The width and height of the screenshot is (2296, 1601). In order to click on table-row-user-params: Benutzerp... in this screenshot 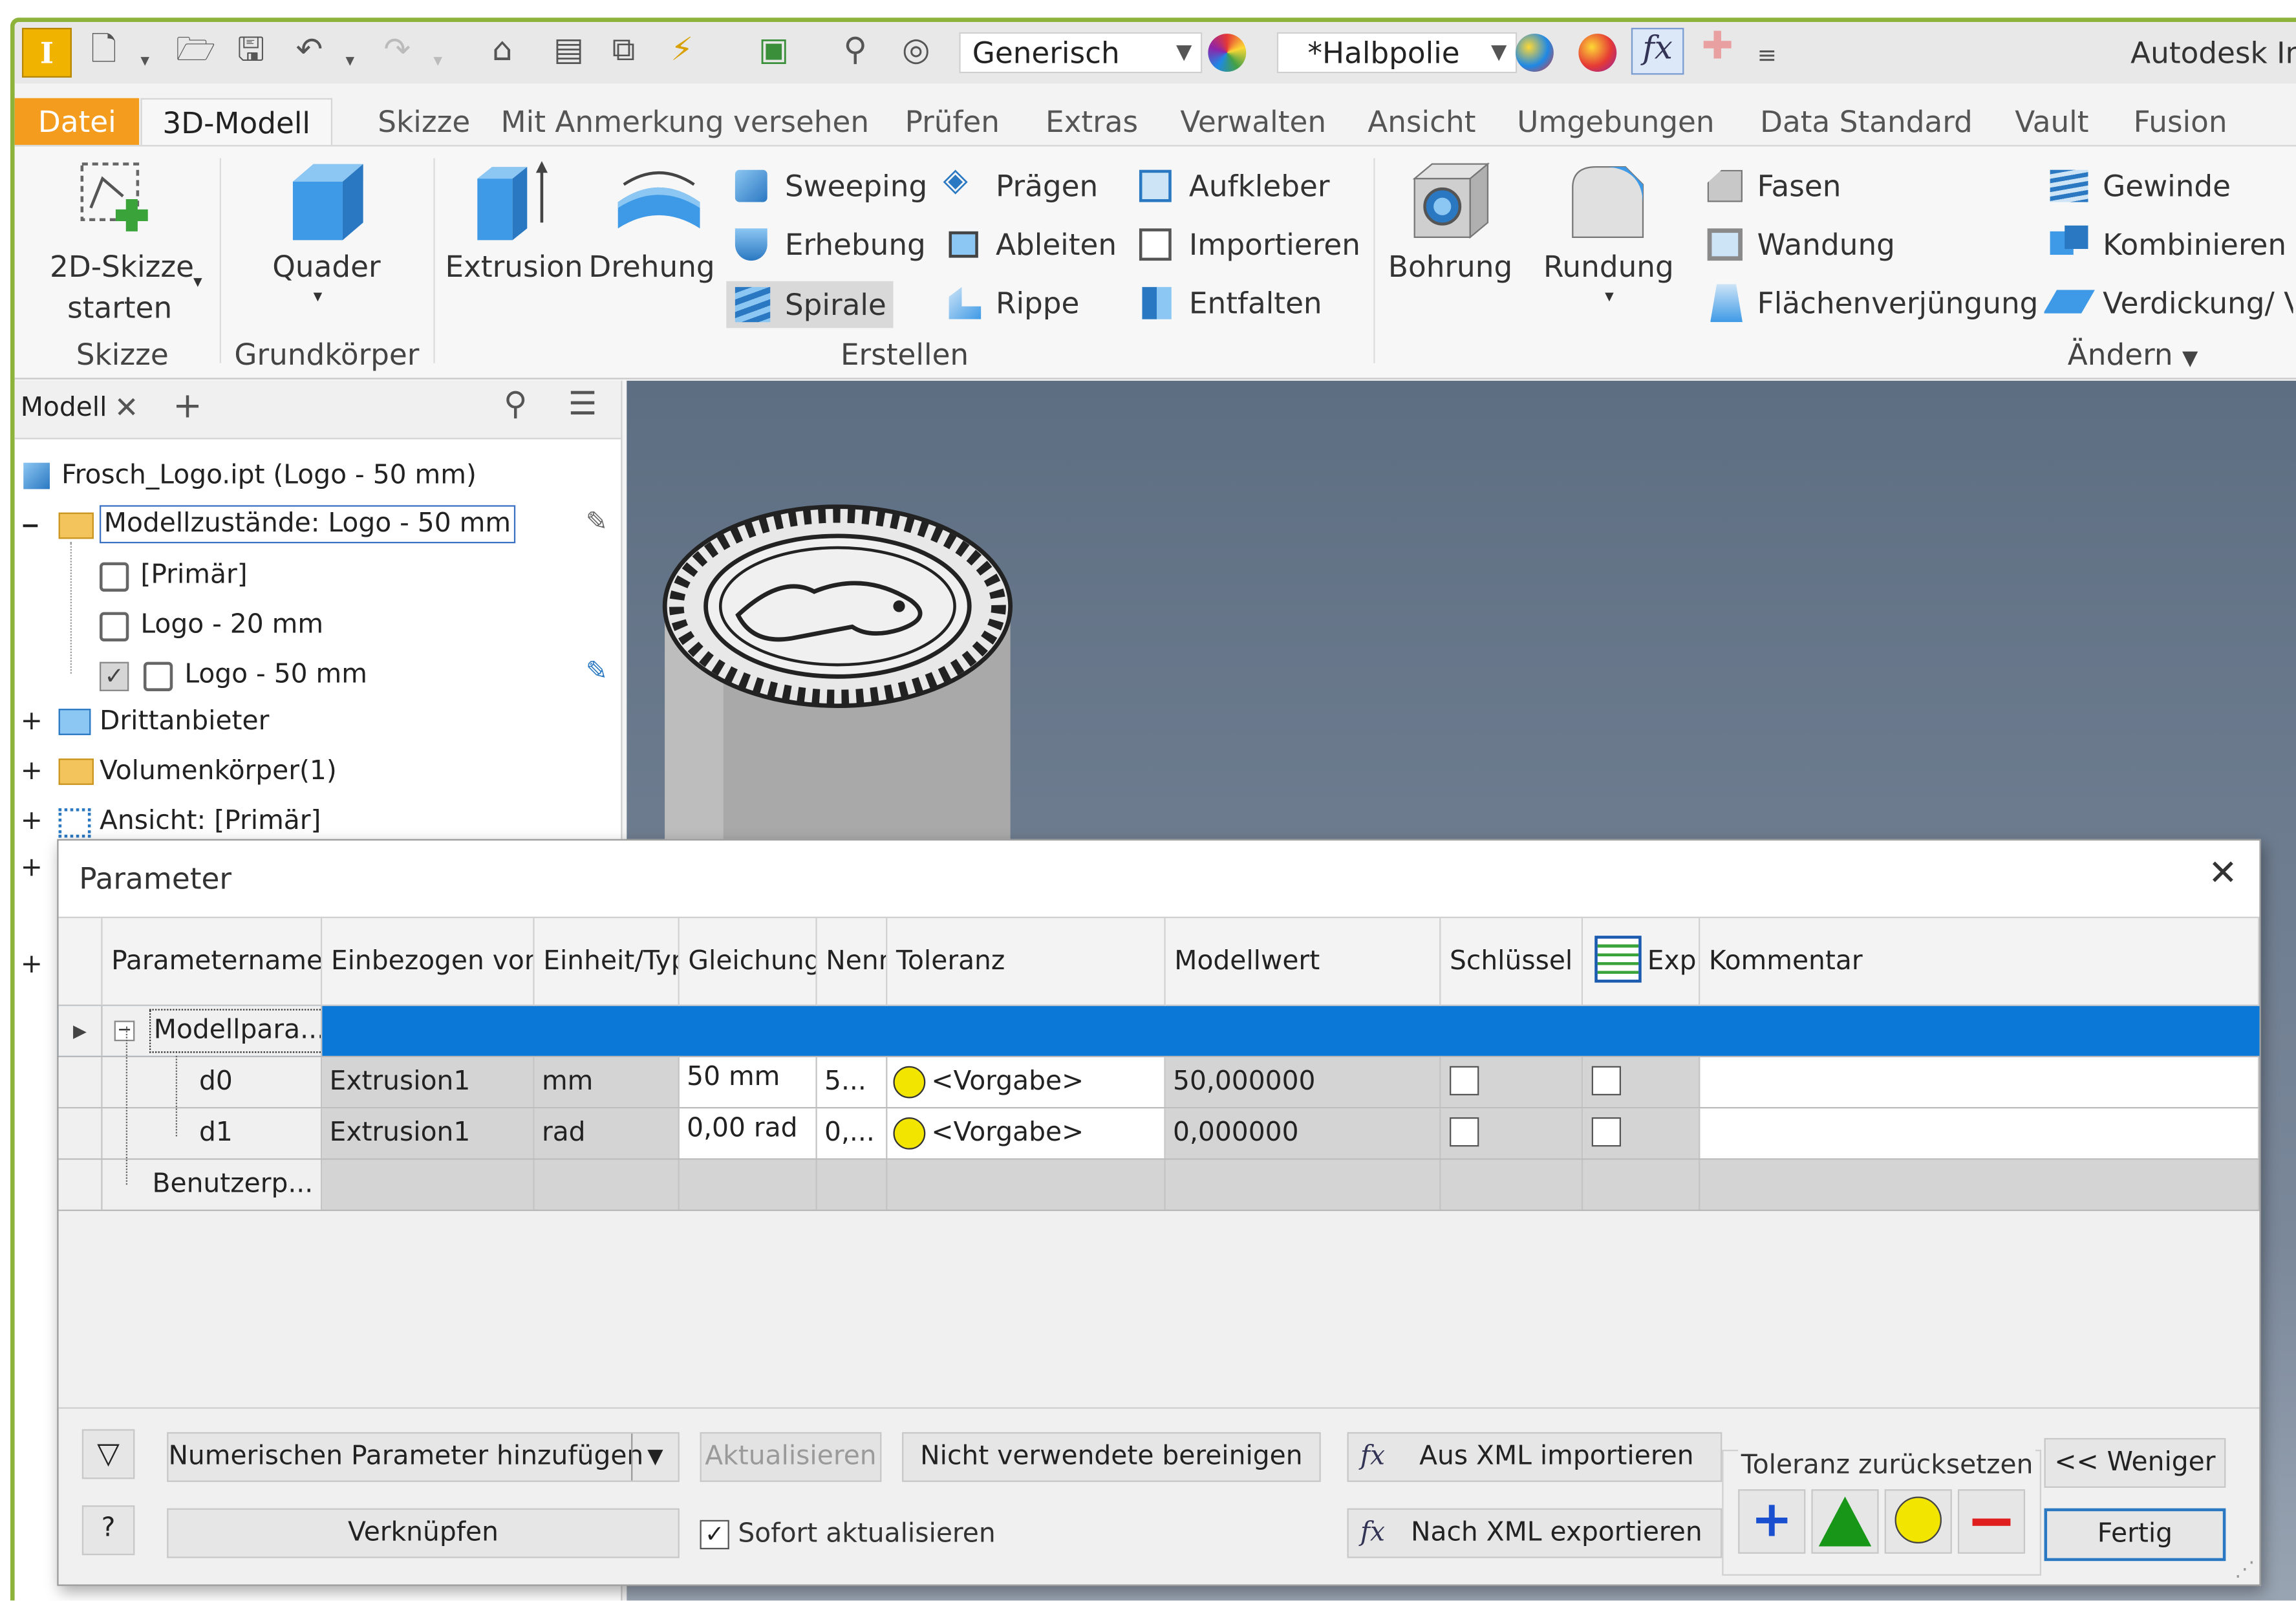, I will do `click(1159, 1185)`.